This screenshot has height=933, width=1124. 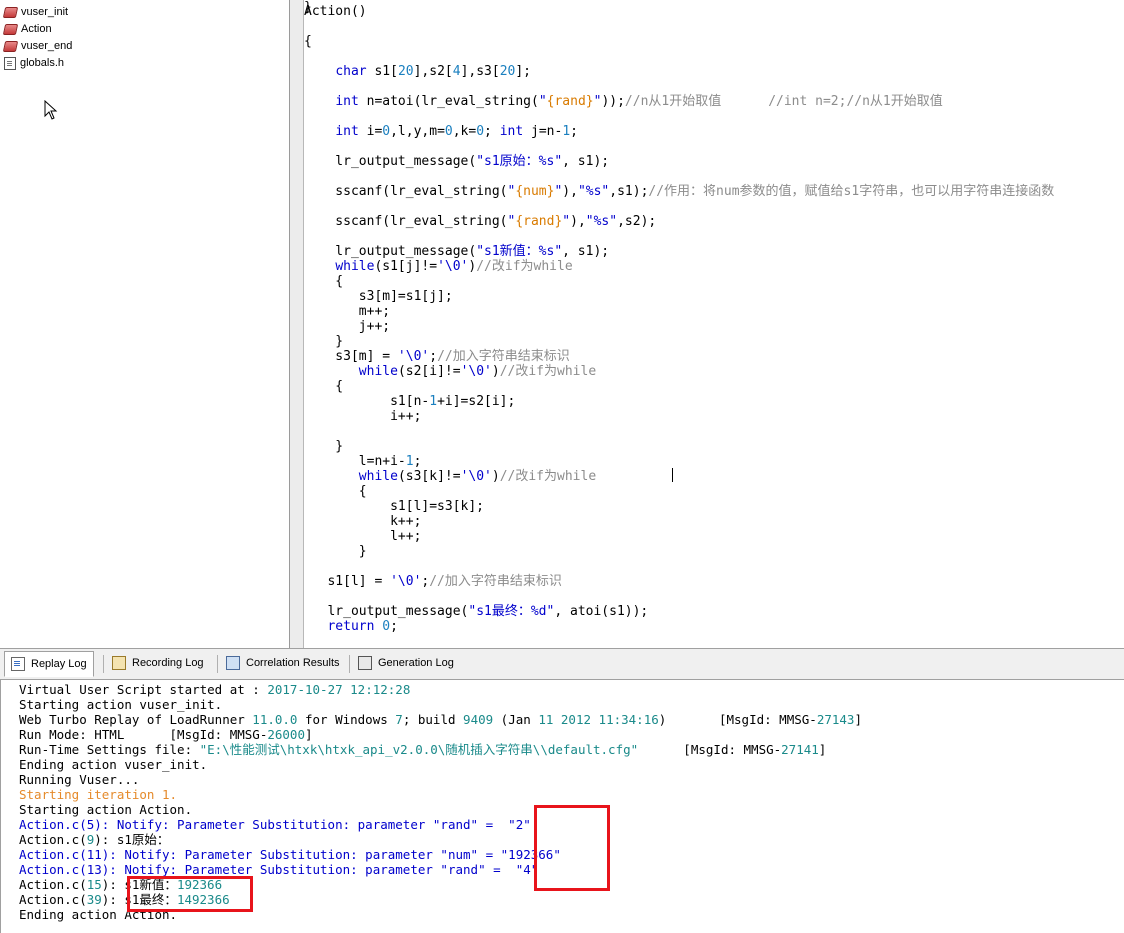 I want to click on tree-item-globals-h: globals.h, so click(x=34, y=63).